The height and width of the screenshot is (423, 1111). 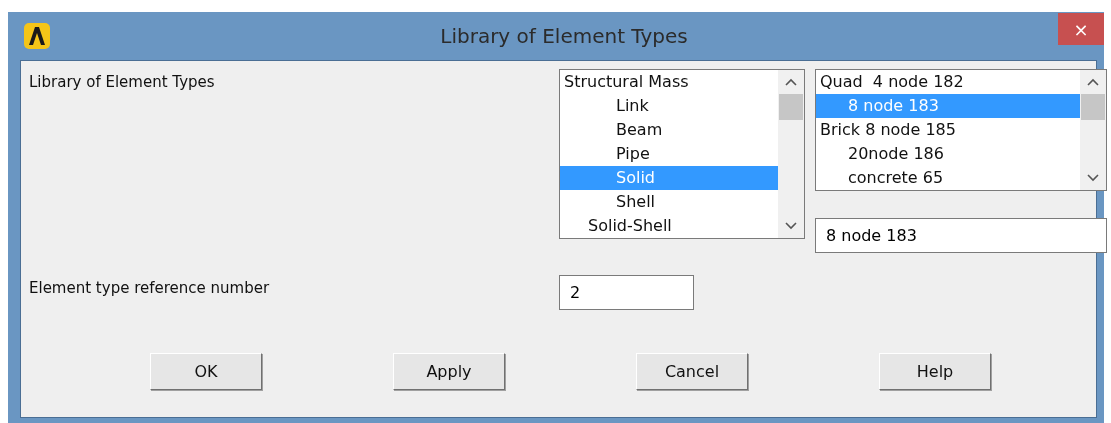 What do you see at coordinates (948, 130) in the screenshot?
I see `list-item: Brick 8 node 185` at bounding box center [948, 130].